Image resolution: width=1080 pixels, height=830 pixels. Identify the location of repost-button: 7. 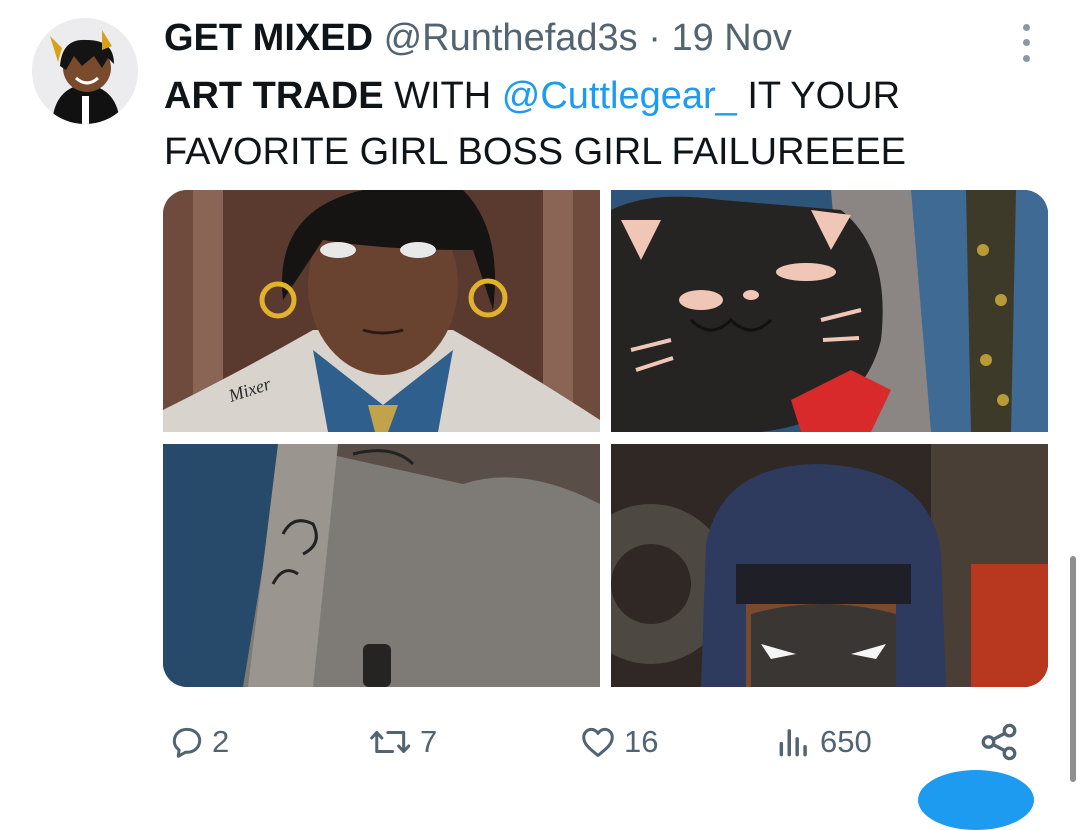
(402, 742).